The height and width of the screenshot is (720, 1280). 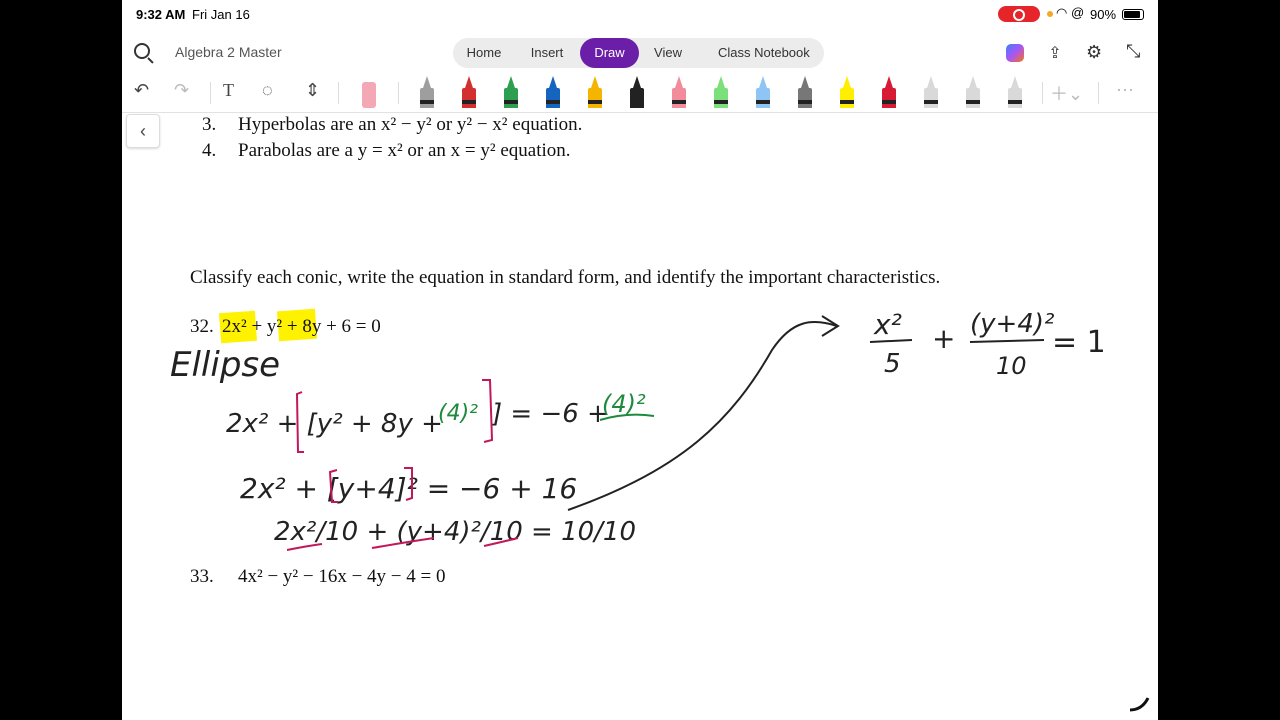 What do you see at coordinates (1012, 324) in the screenshot?
I see `ink-result-numerator-2: (y+4)²` at bounding box center [1012, 324].